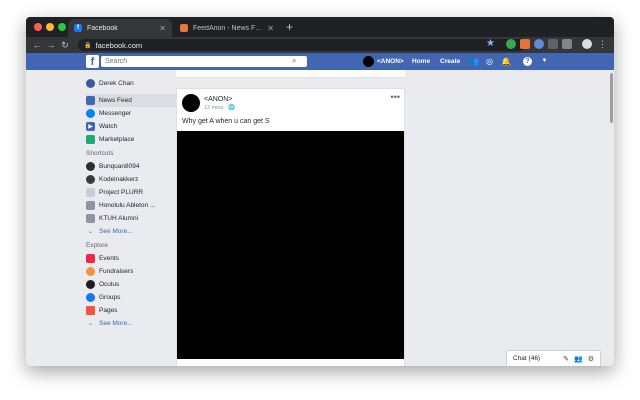 Image resolution: width=640 pixels, height=400 pixels. I want to click on sidebar-item-label: Groups, so click(110, 297).